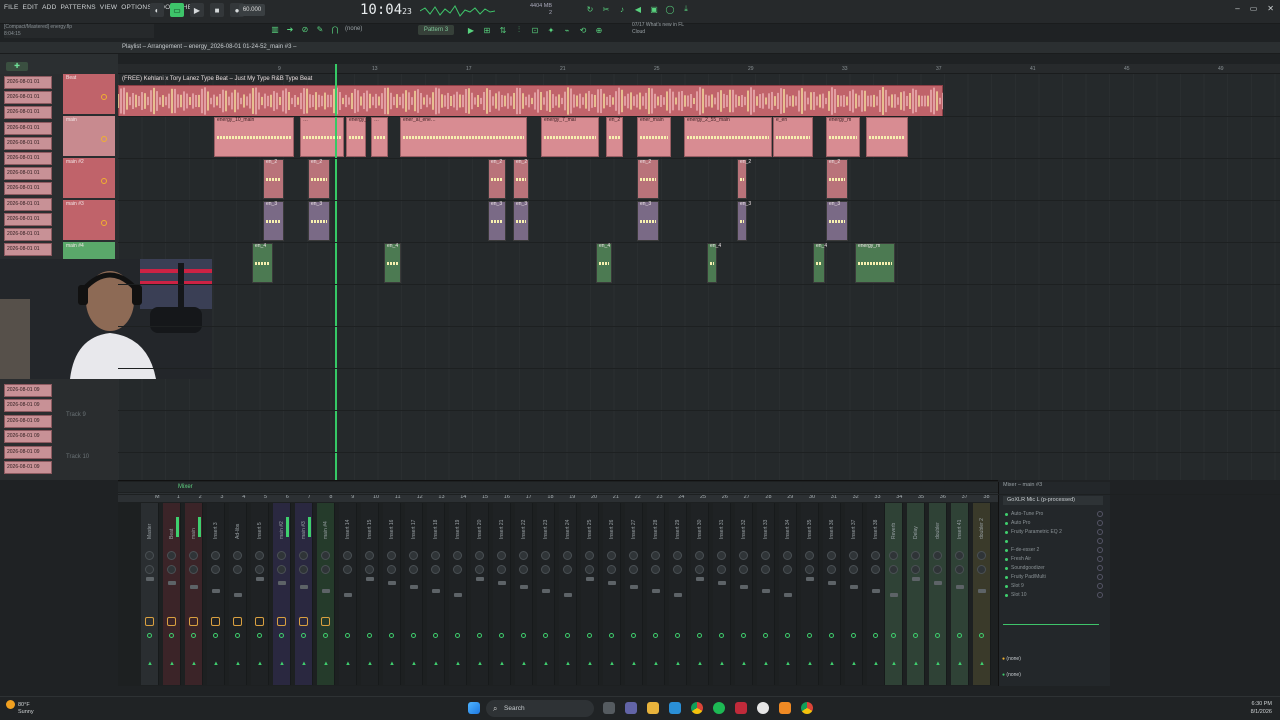 This screenshot has width=1280, height=720. What do you see at coordinates (606, 9) in the screenshot?
I see `cut-icon: ✂` at bounding box center [606, 9].